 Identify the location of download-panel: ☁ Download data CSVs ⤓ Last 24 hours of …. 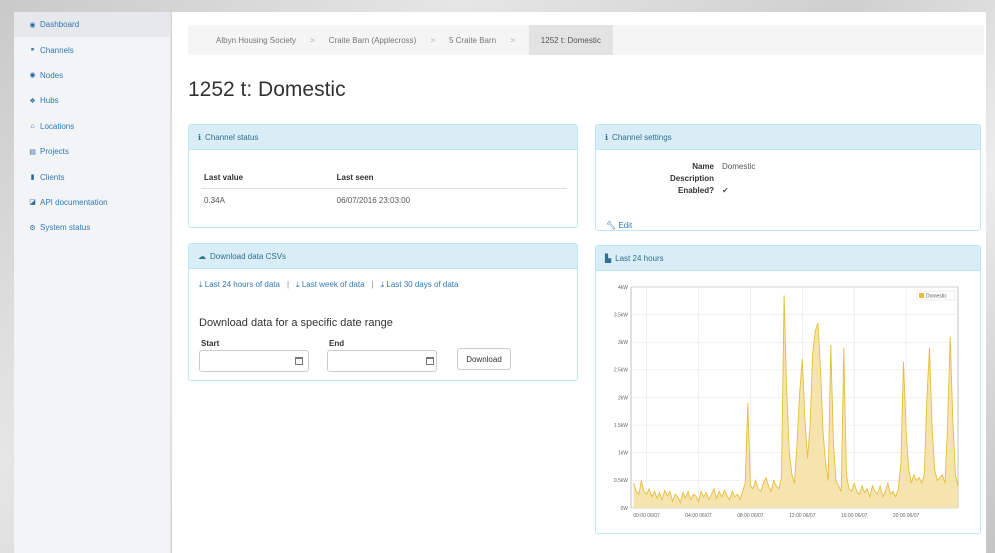
(383, 312).